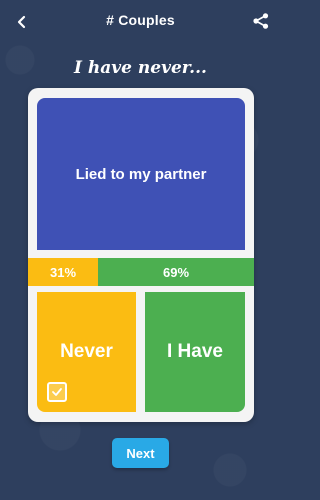 The height and width of the screenshot is (500, 320). I want to click on question-text: Lied to my partner, so click(141, 174).